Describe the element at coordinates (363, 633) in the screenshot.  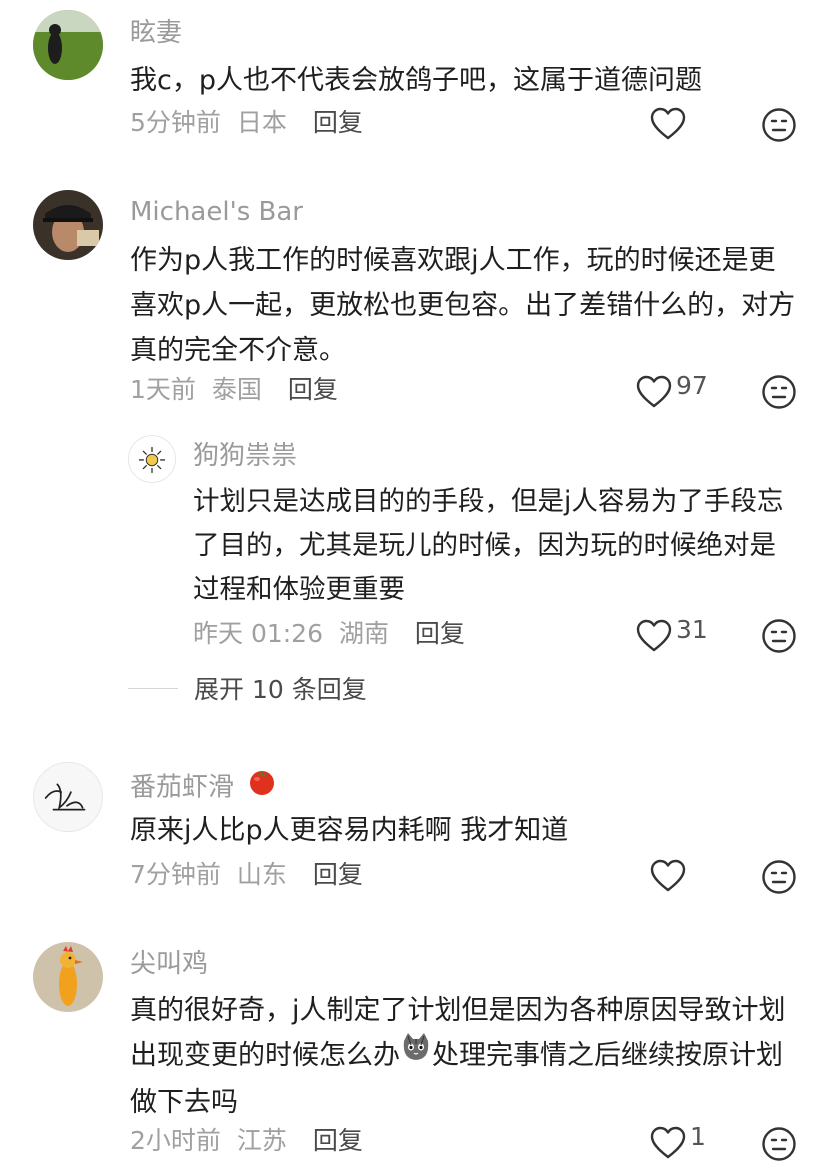
I see `reply-location: 湖南` at that location.